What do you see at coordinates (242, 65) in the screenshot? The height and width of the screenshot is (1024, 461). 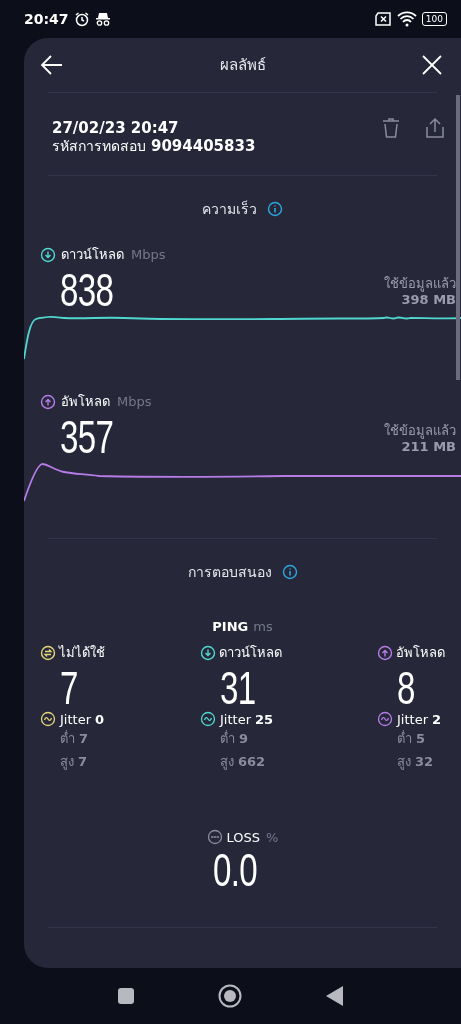 I see `screen-title: ผลลัพธ์` at bounding box center [242, 65].